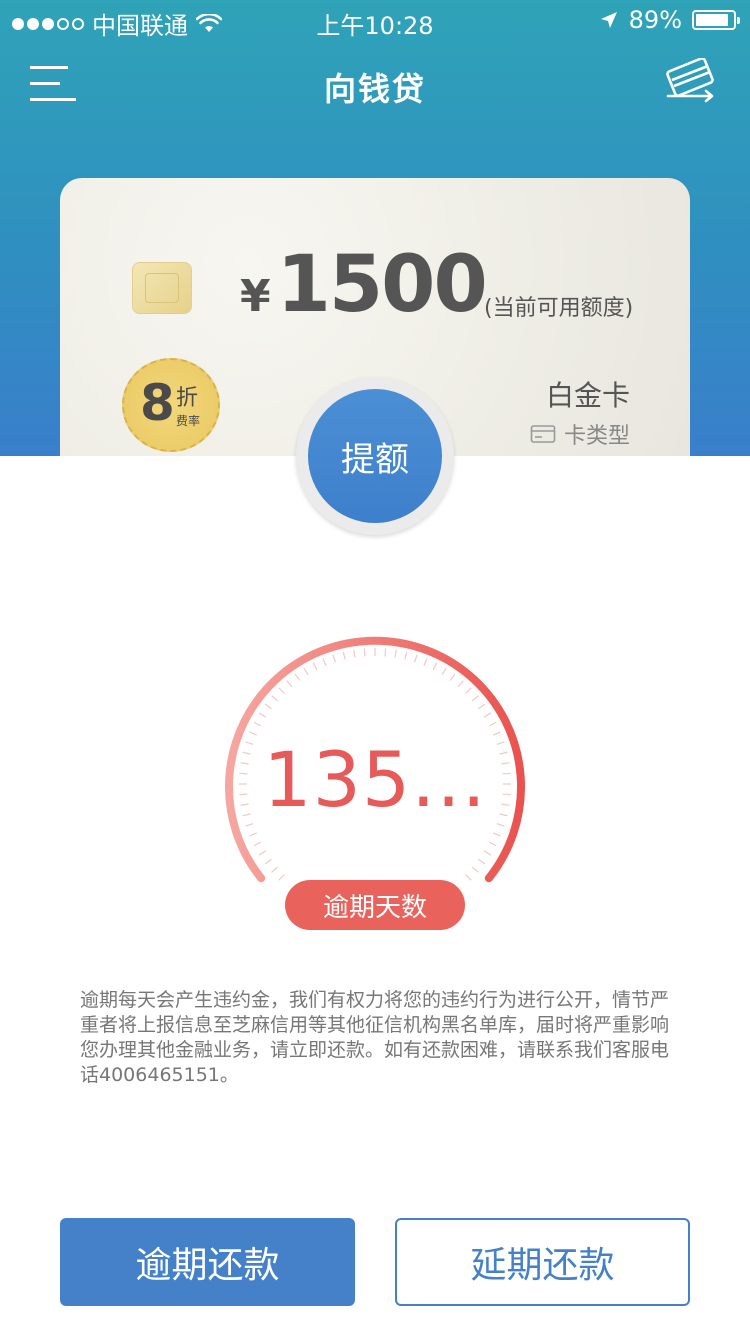 The image size is (750, 1334). I want to click on card-switch-icon, so click(691, 83).